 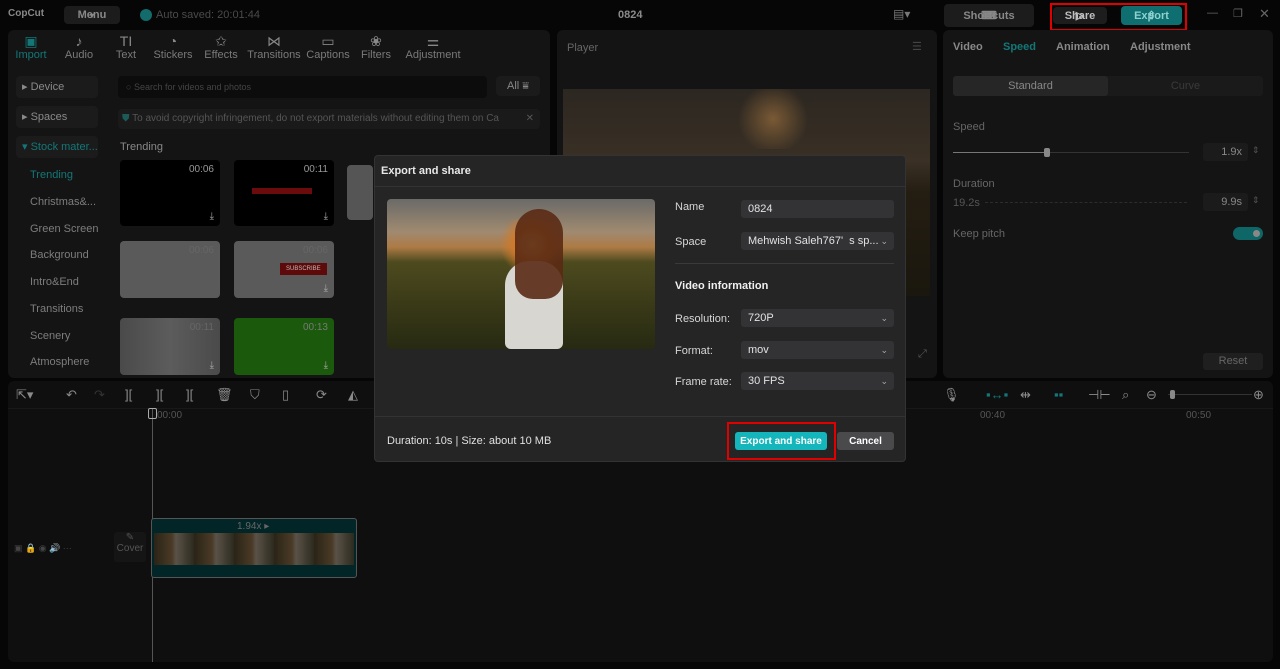 What do you see at coordinates (1151, 15) in the screenshot?
I see `export-button: ⇪ Export` at bounding box center [1151, 15].